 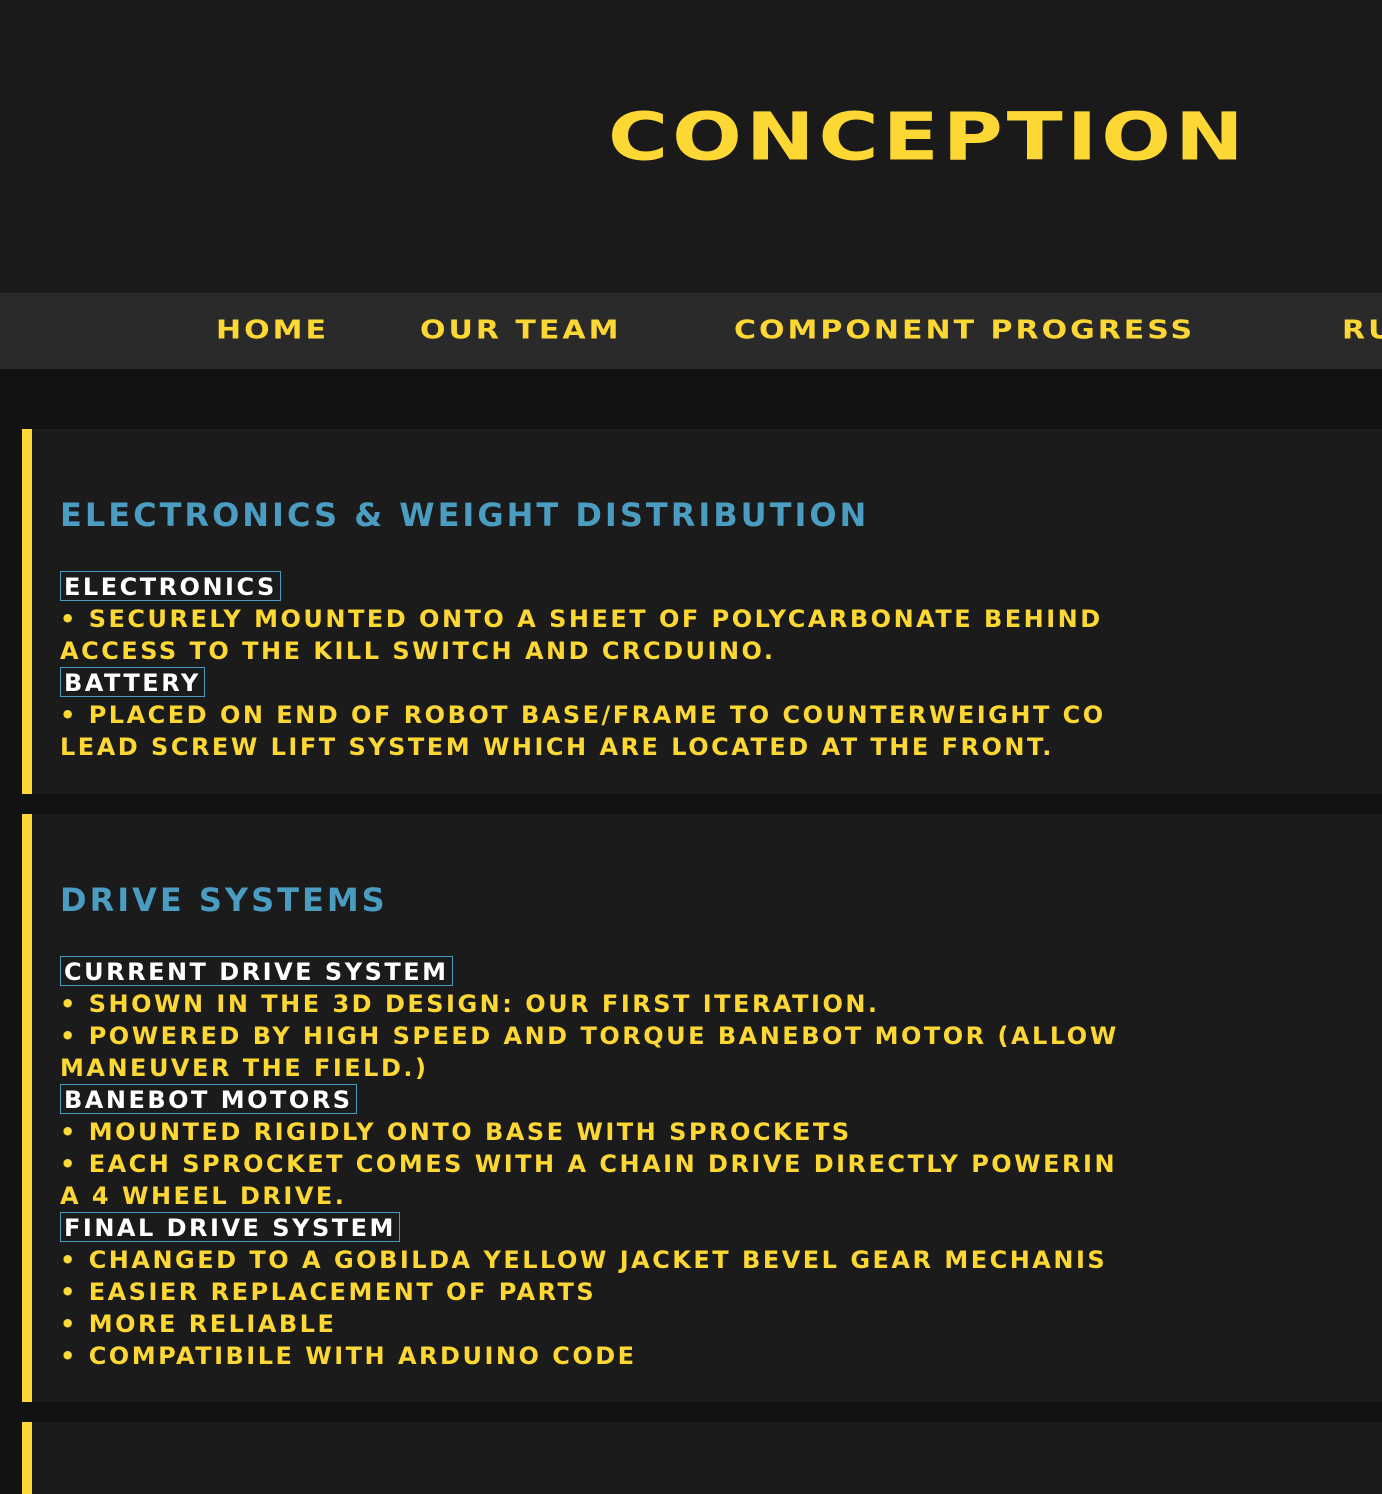 What do you see at coordinates (928, 137) in the screenshot?
I see `site-title: Conception` at bounding box center [928, 137].